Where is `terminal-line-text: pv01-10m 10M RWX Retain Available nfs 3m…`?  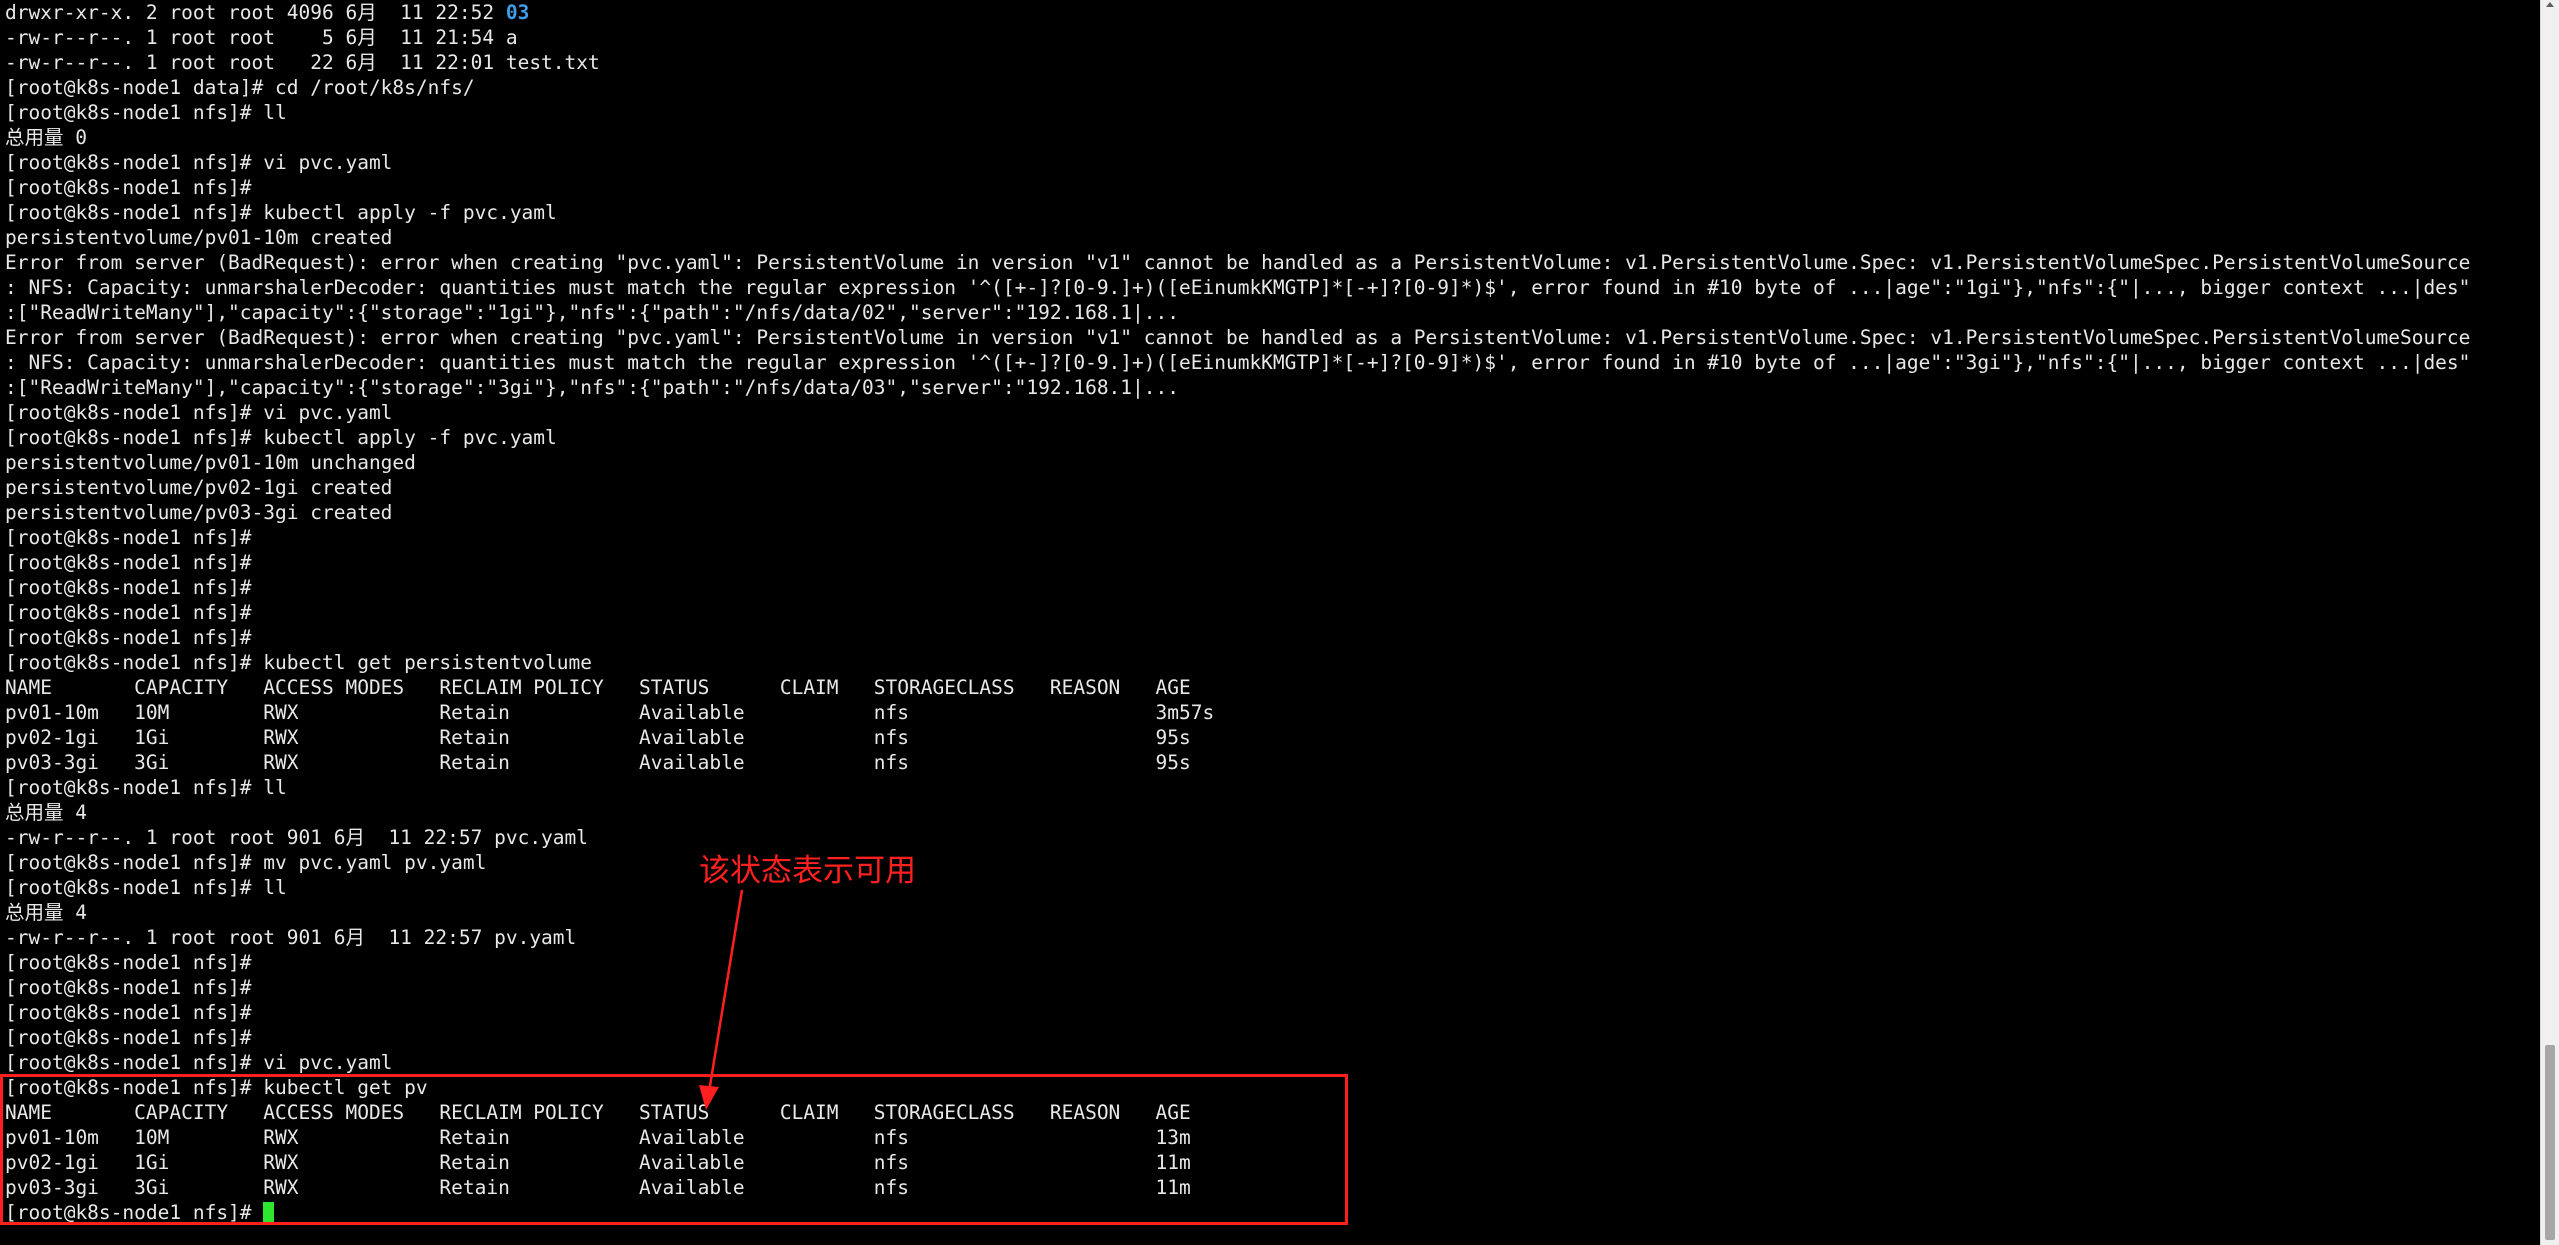 terminal-line-text: pv01-10m 10M RWX Retain Available nfs 3m… is located at coordinates (610, 712).